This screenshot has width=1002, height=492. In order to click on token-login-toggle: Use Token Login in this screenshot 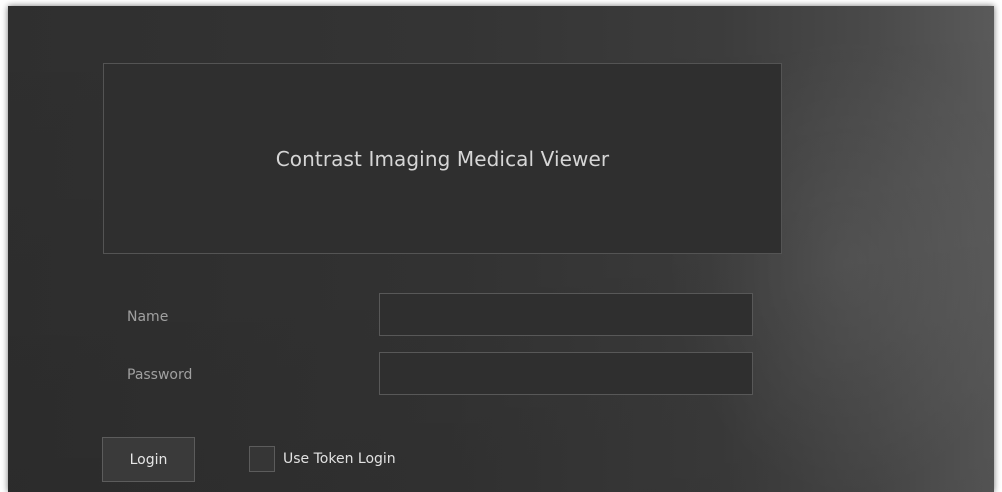, I will do `click(322, 459)`.